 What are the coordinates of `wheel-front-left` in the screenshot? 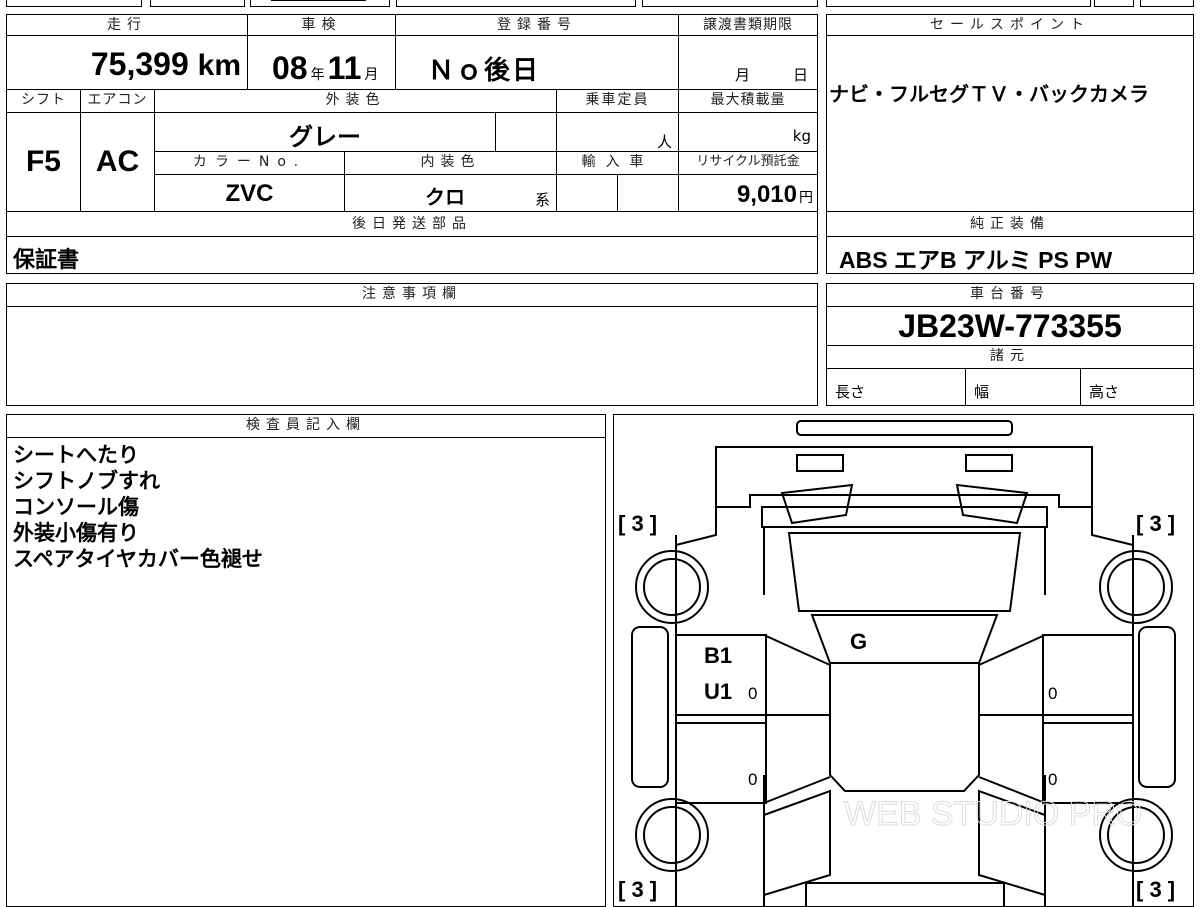 It's located at (672, 587).